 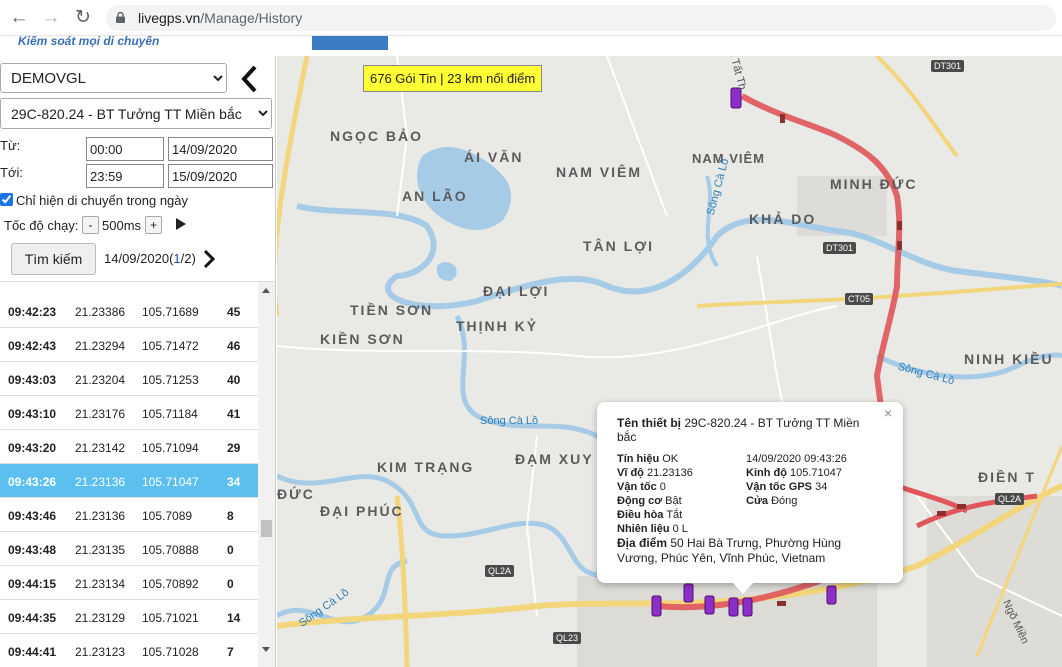 I want to click on next-page-chevron-icon, so click(x=209, y=259).